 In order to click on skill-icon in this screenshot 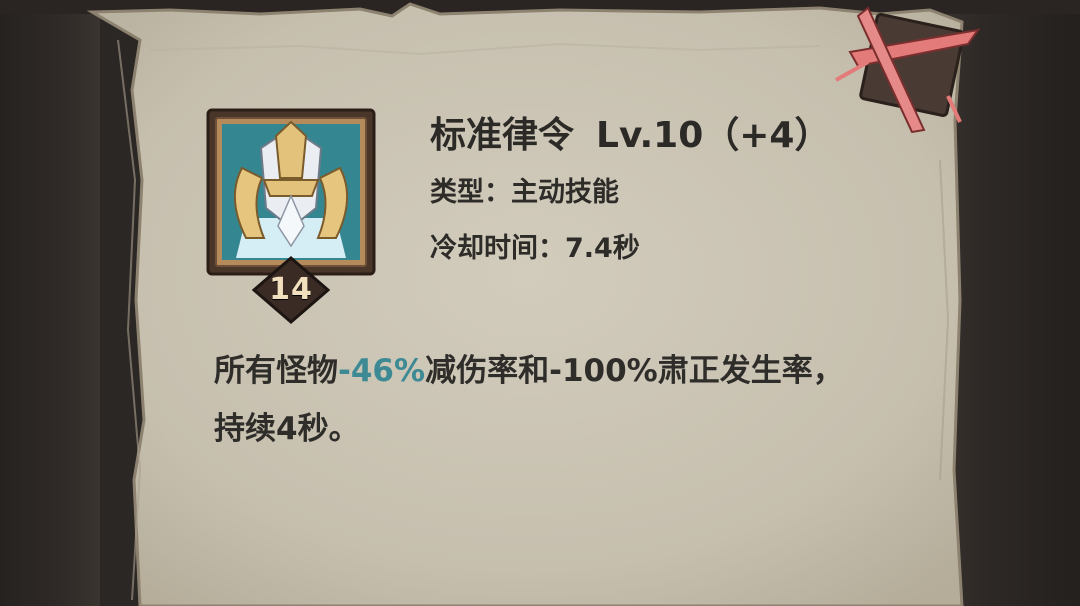, I will do `click(291, 192)`.